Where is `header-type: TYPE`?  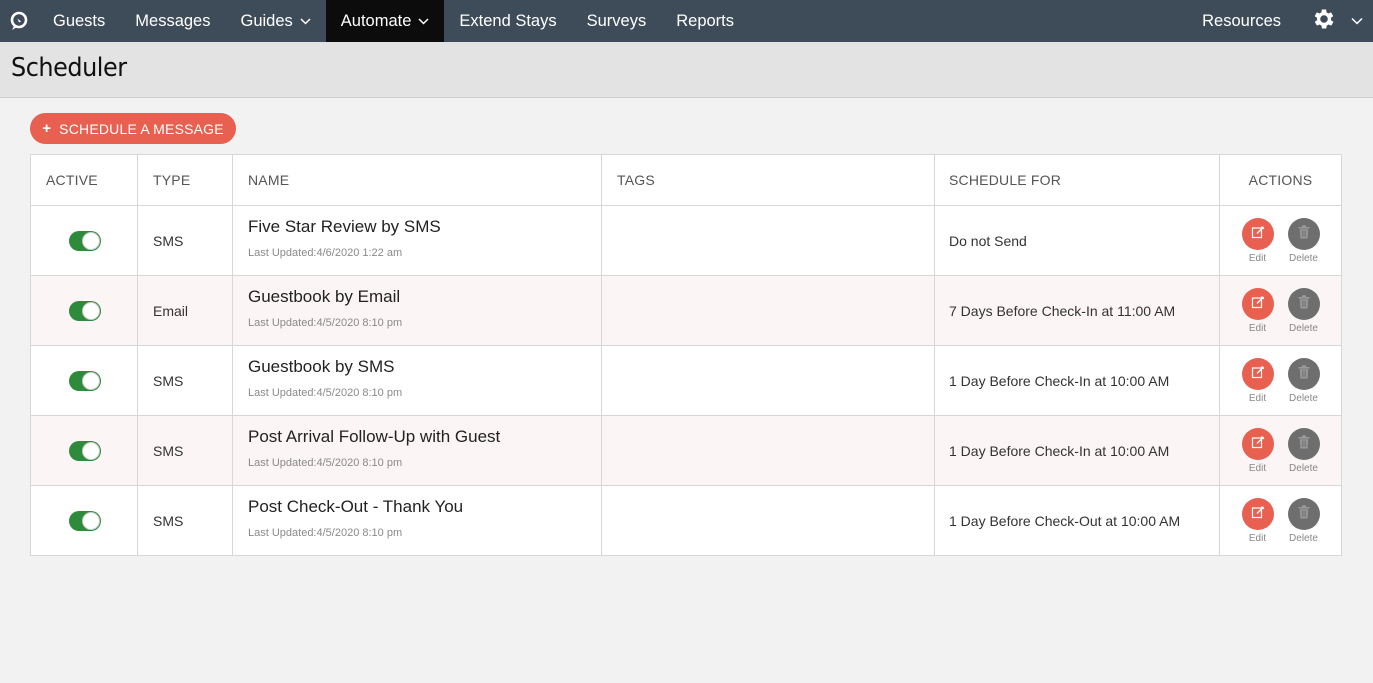
header-type: TYPE is located at coordinates (184, 180).